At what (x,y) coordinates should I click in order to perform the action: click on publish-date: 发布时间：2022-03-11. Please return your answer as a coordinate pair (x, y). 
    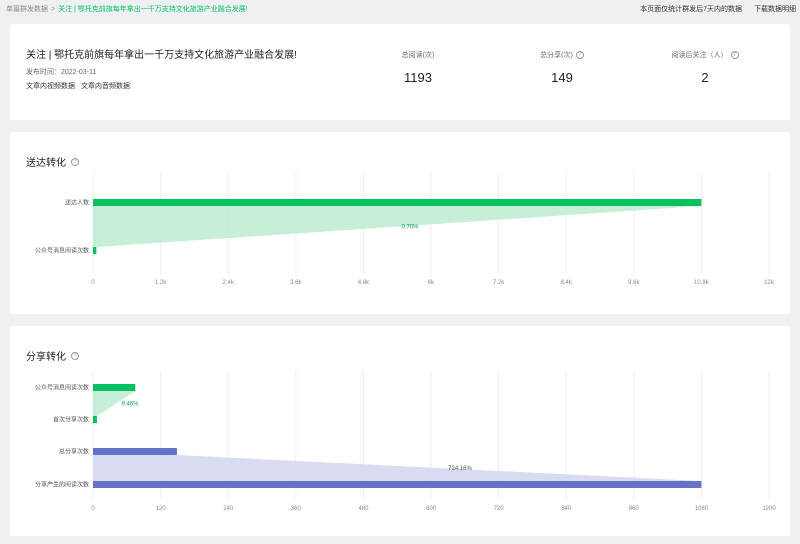
    Looking at the image, I should click on (61, 72).